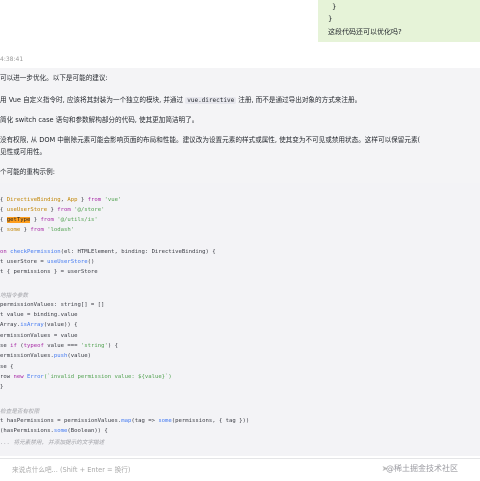  I want to click on code-line: t value = binding.value, so click(39, 315).